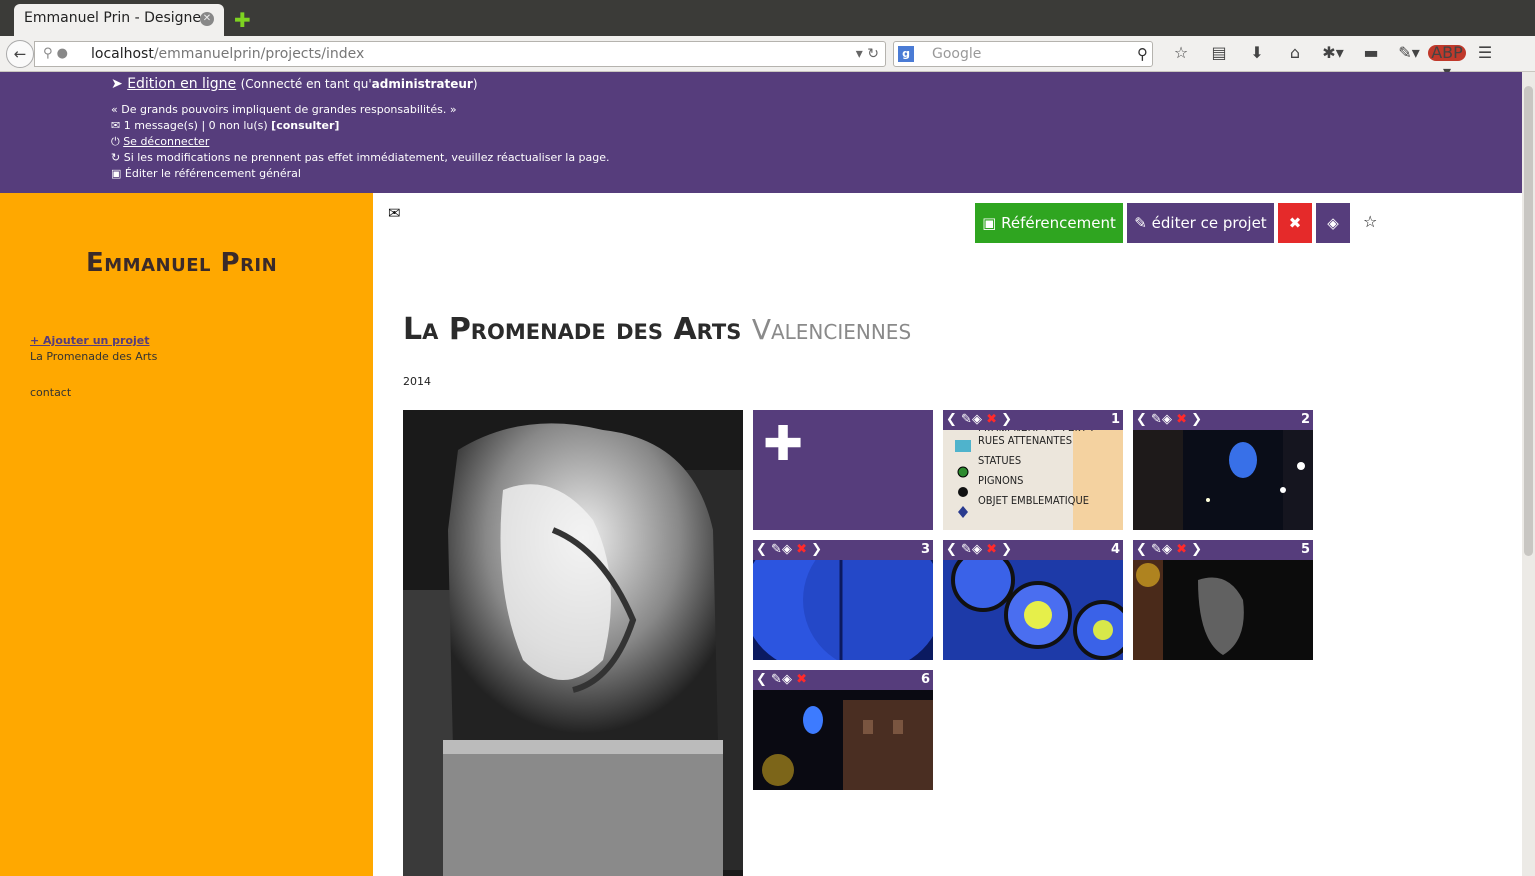 The height and width of the screenshot is (876, 1535). I want to click on search-icon: ⚲, so click(1142, 54).